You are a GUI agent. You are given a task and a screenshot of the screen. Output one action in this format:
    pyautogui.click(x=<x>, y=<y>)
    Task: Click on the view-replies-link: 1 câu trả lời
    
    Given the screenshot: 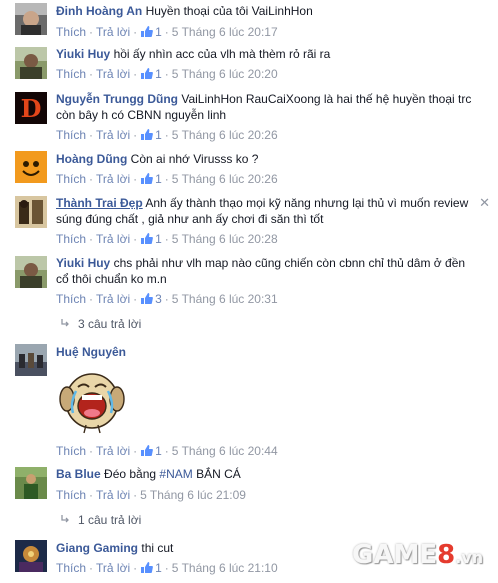 What is the action you would take?
    pyautogui.click(x=100, y=520)
    